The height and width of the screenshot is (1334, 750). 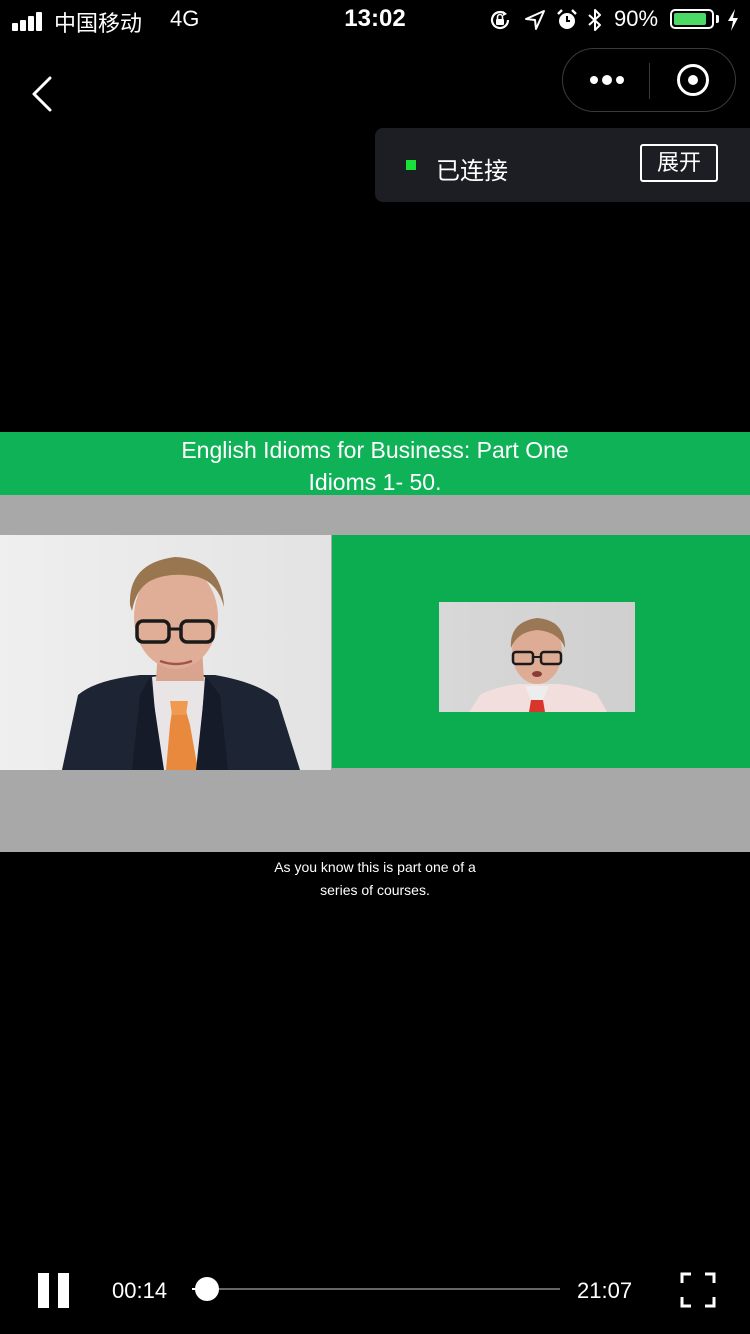 What do you see at coordinates (636, 18) in the screenshot?
I see `battery-percent: 90%` at bounding box center [636, 18].